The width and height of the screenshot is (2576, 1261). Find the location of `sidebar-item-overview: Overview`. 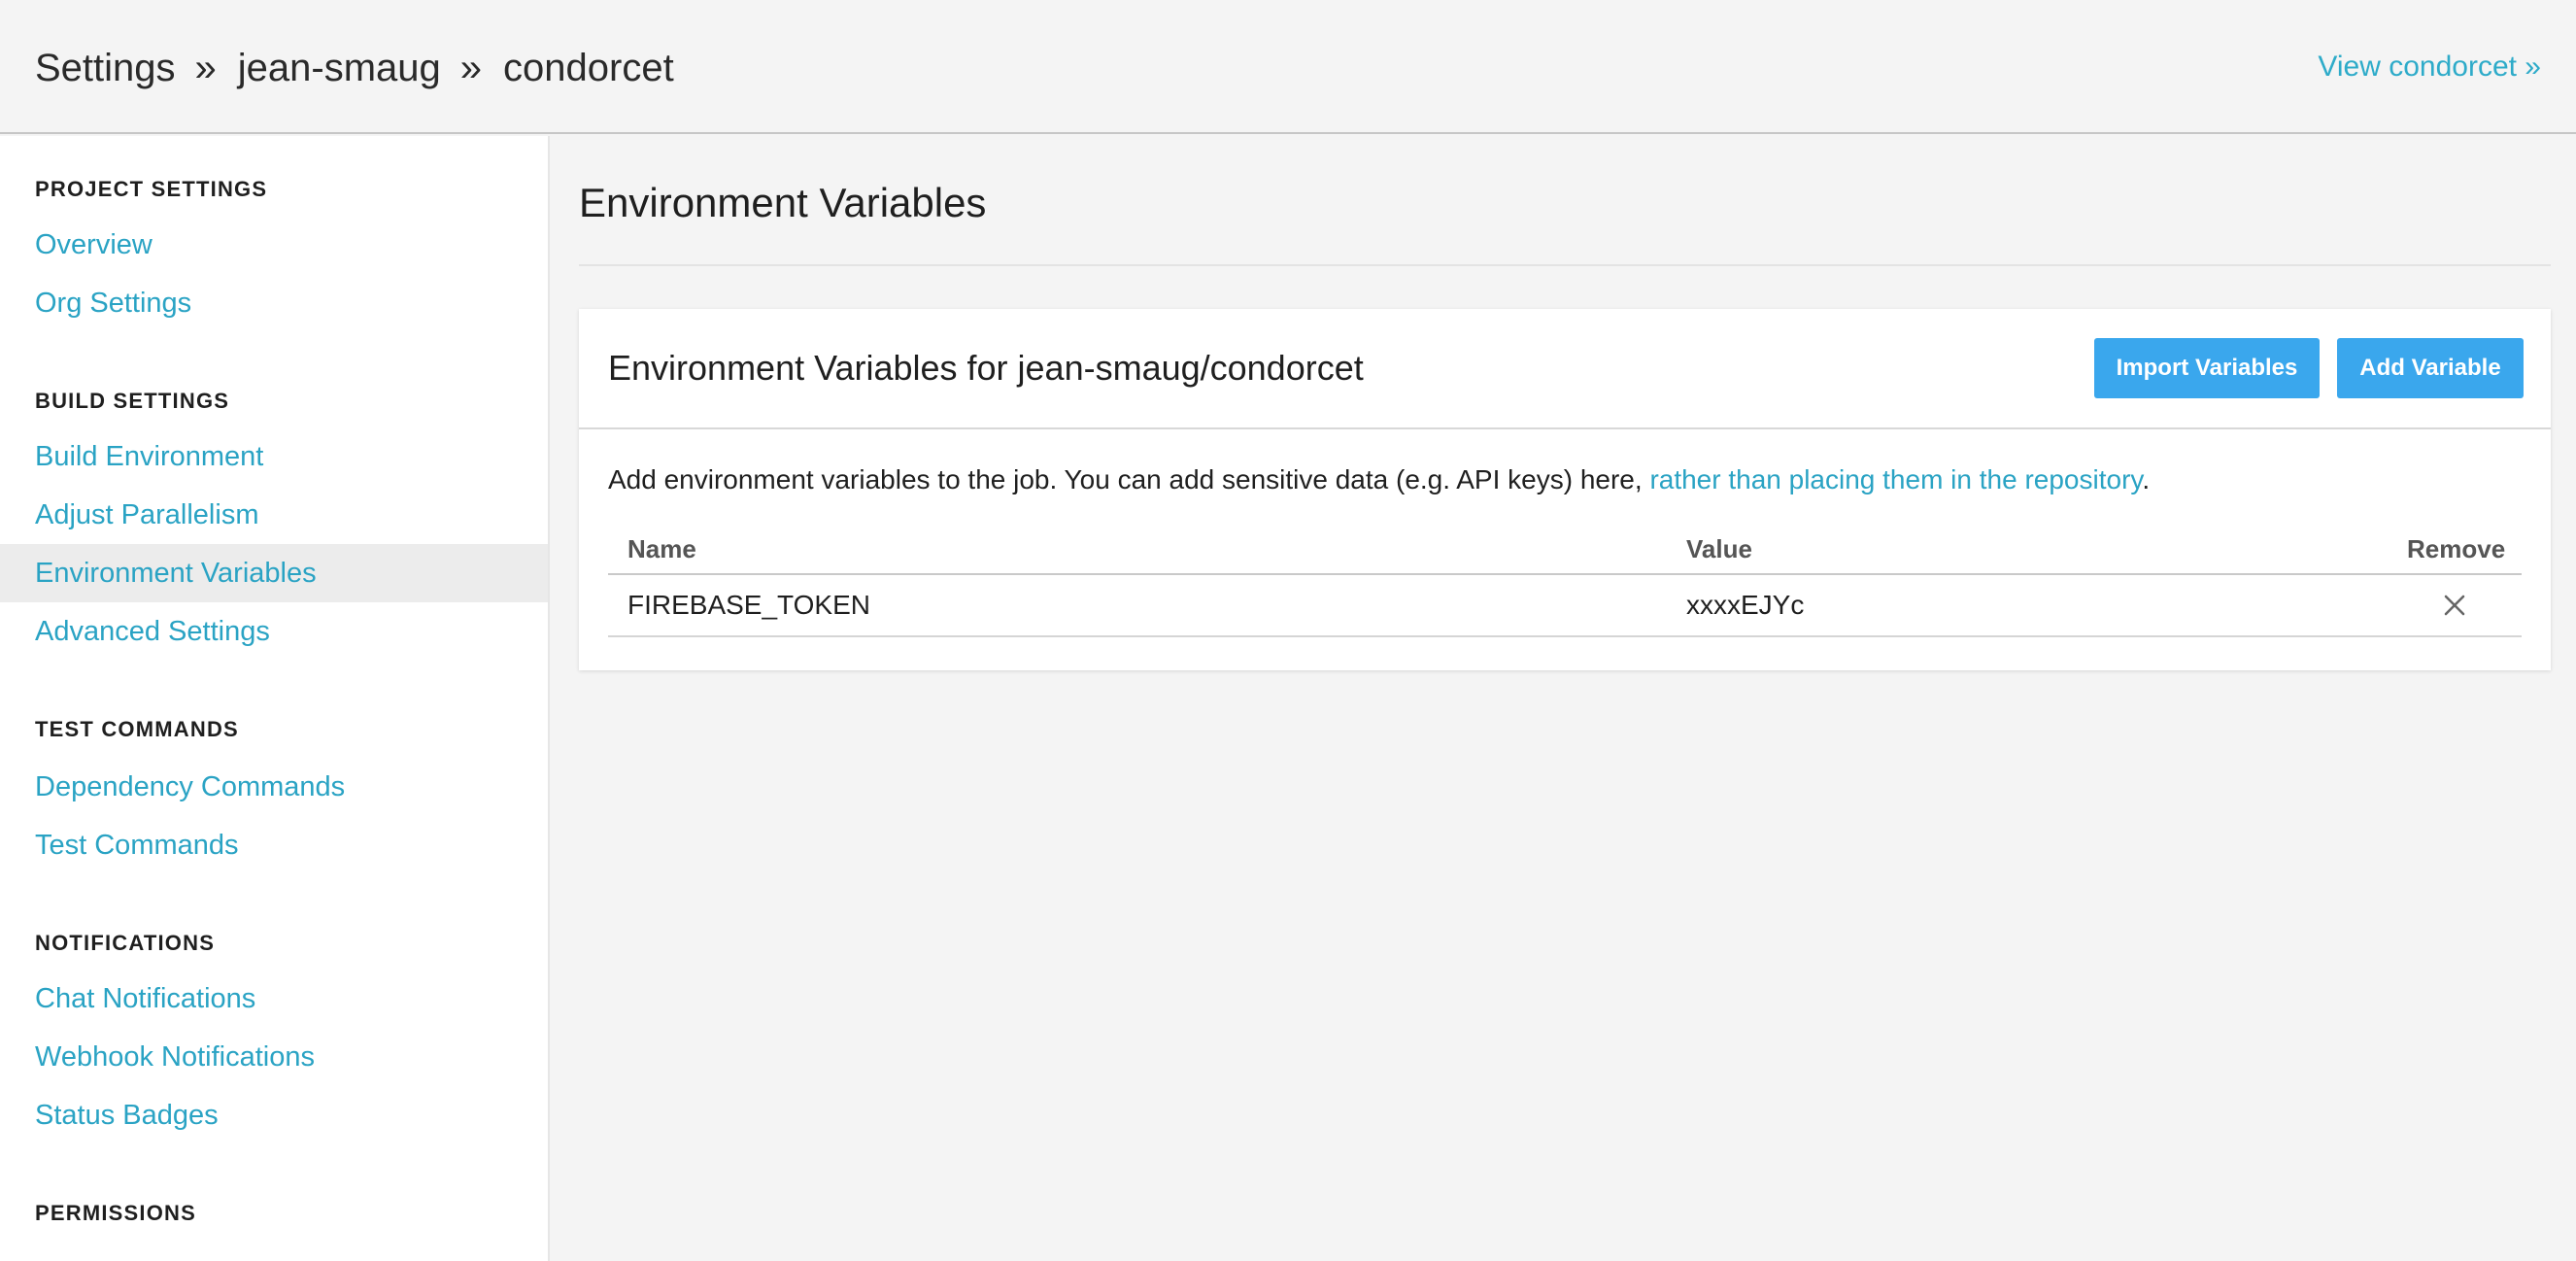

sidebar-item-overview: Overview is located at coordinates (274, 245).